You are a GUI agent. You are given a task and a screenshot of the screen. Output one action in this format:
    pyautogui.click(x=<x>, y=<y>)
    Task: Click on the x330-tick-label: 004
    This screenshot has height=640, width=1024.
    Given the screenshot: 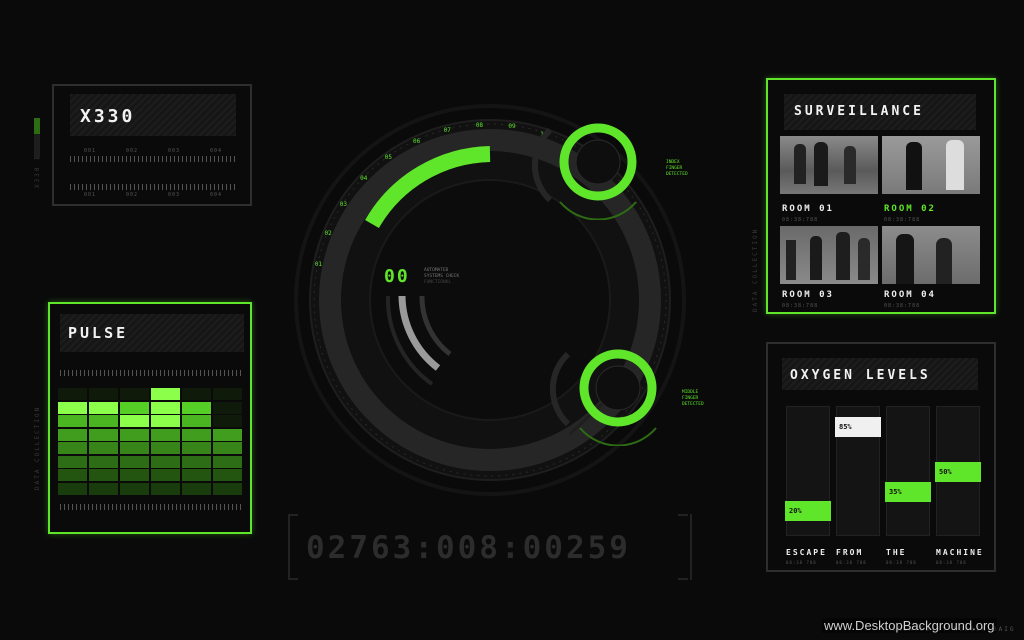 What is the action you would take?
    pyautogui.click(x=216, y=195)
    